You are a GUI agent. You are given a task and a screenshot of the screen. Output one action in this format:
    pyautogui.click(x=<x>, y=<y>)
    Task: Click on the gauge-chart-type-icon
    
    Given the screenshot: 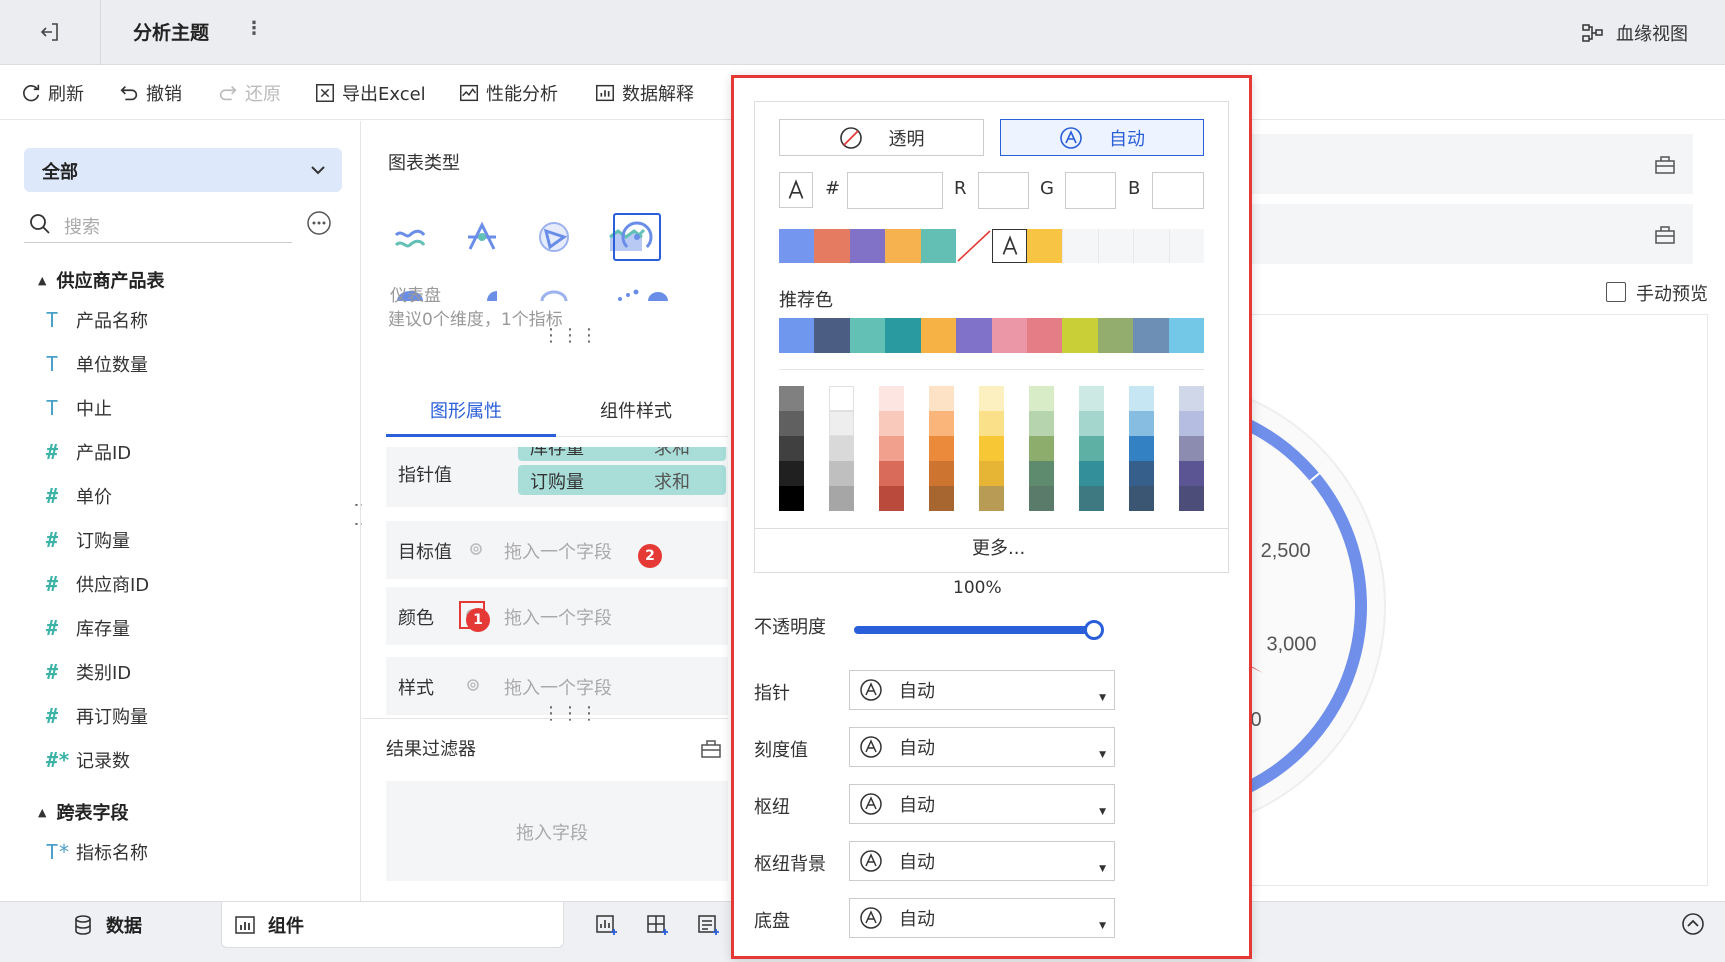 What is the action you would take?
    pyautogui.click(x=637, y=237)
    